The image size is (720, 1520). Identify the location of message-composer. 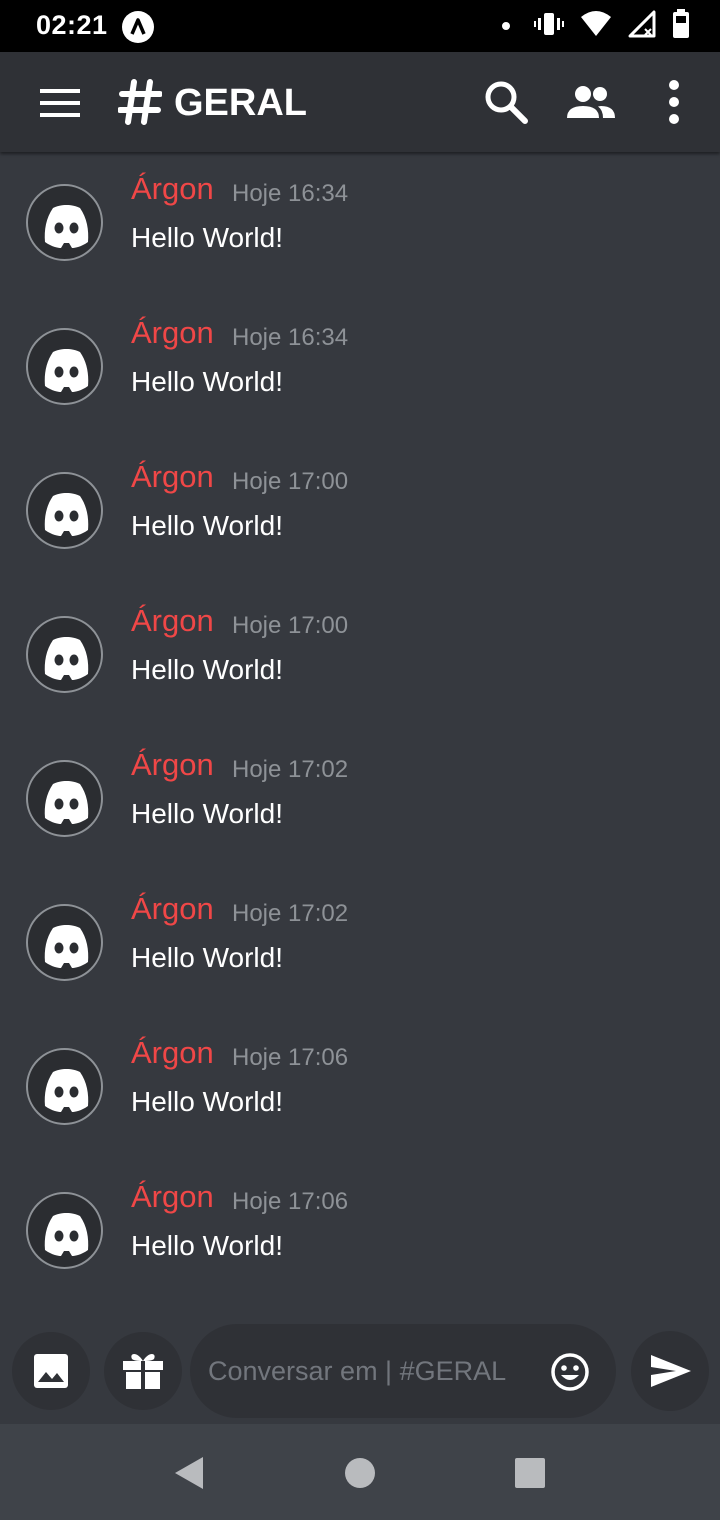
(360, 1368).